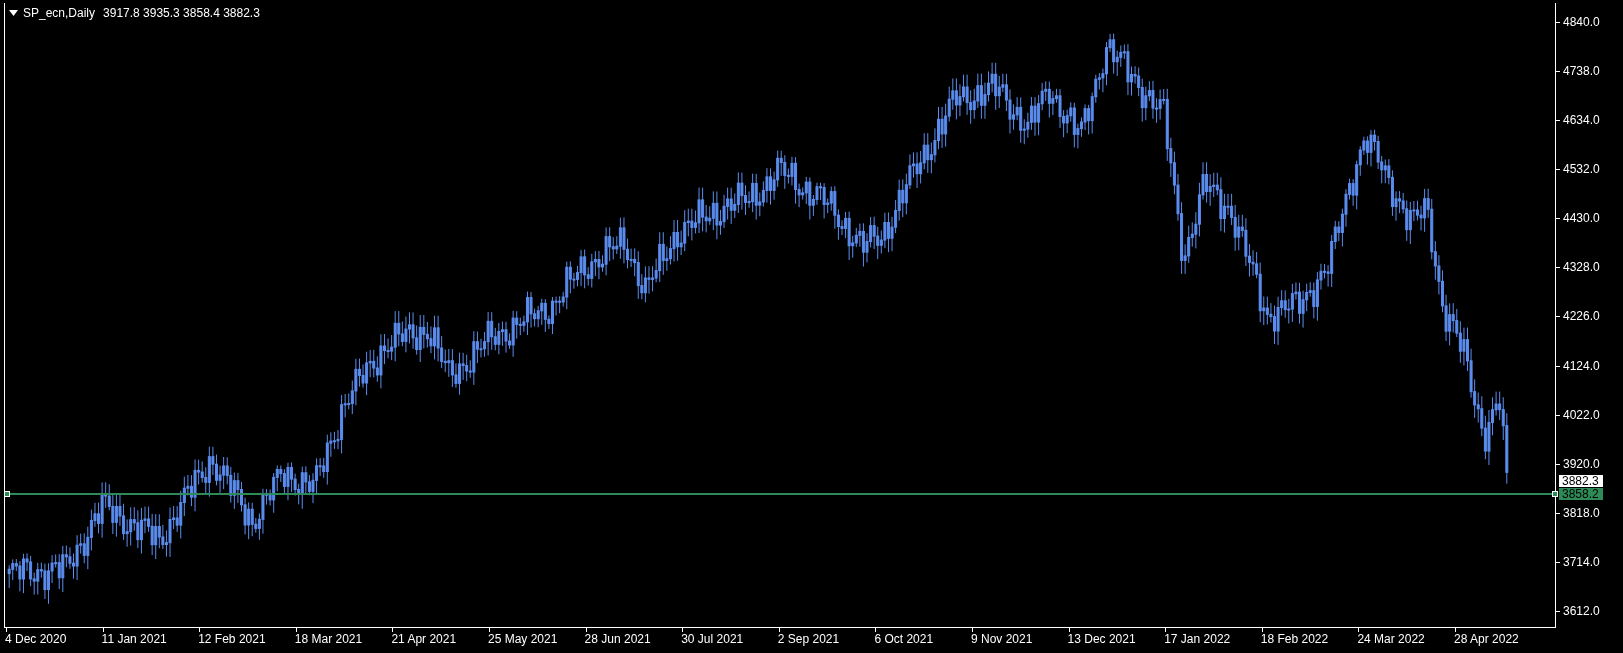 The image size is (1623, 653). What do you see at coordinates (1391, 639) in the screenshot?
I see `time-axis-label: 24 Mar 2022` at bounding box center [1391, 639].